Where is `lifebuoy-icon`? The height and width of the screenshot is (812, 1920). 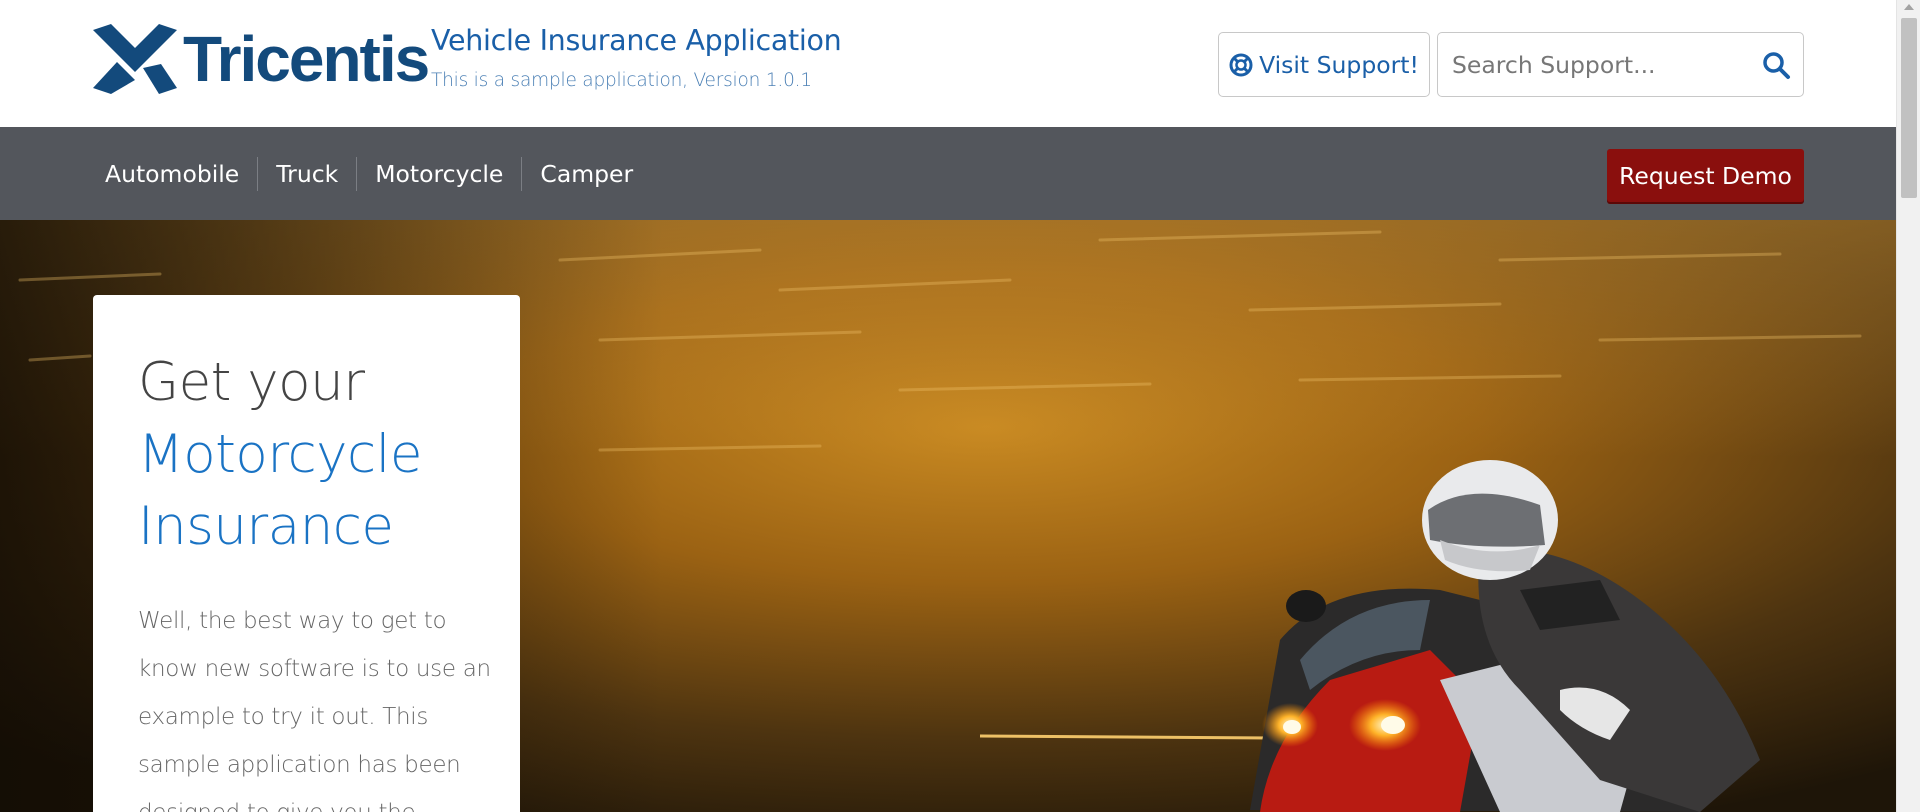
lifebuoy-icon is located at coordinates (1241, 64).